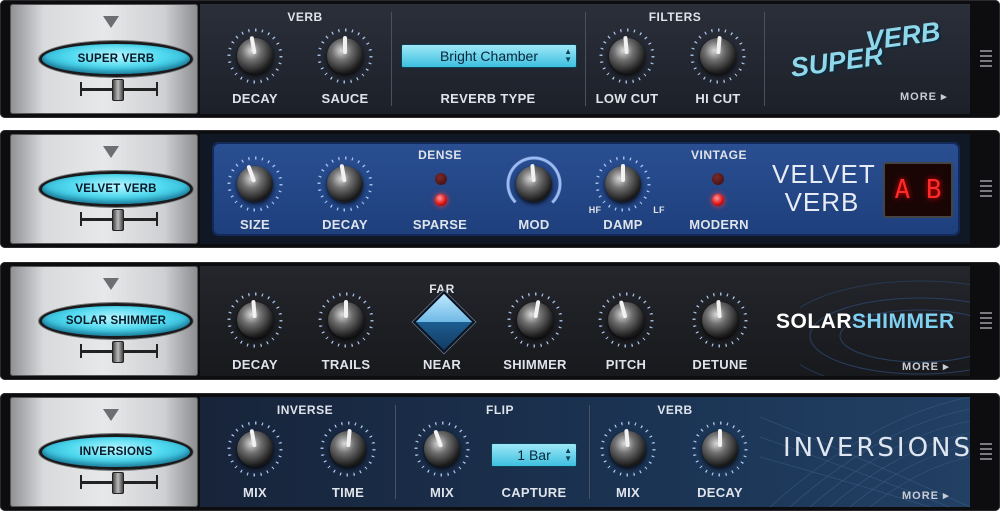  I want to click on plugin-header-panel: SUPER VERB, so click(104, 59).